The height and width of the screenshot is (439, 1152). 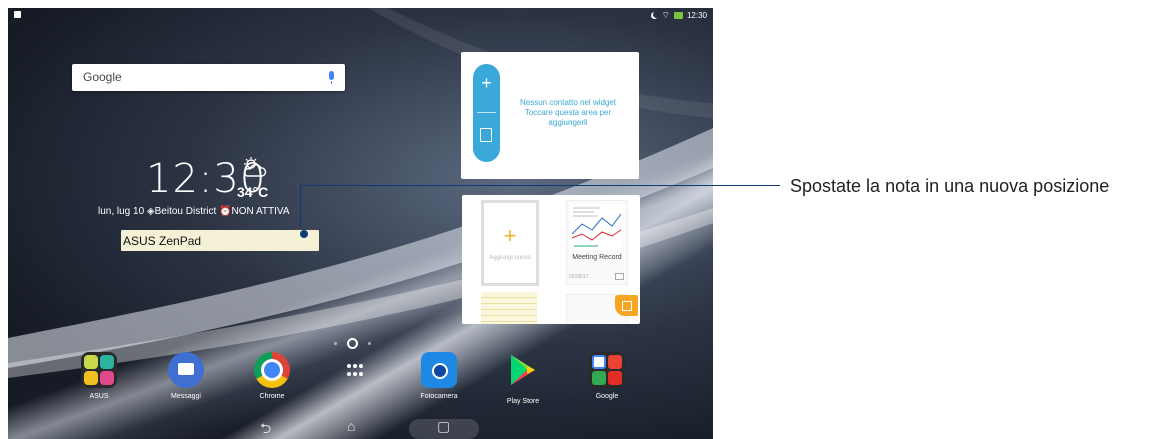 I want to click on callout-line, so click(x=540, y=185).